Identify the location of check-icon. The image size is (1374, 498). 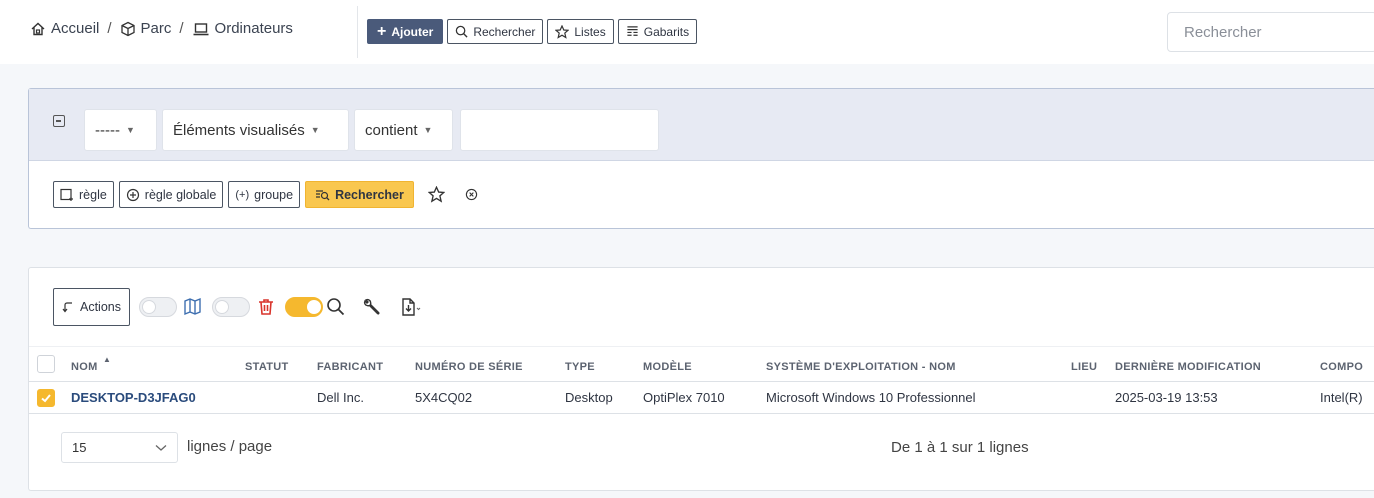
(46, 398).